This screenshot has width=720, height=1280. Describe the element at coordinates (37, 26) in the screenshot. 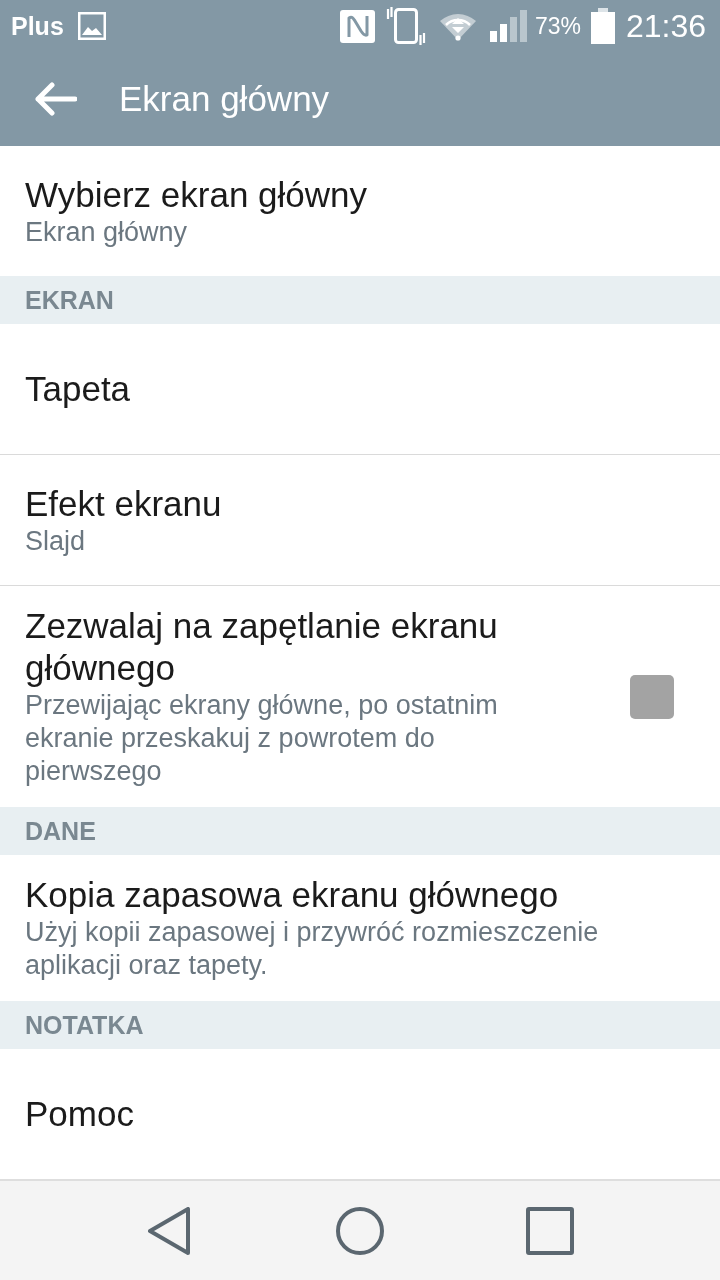

I see `carrier-name: Plus` at that location.